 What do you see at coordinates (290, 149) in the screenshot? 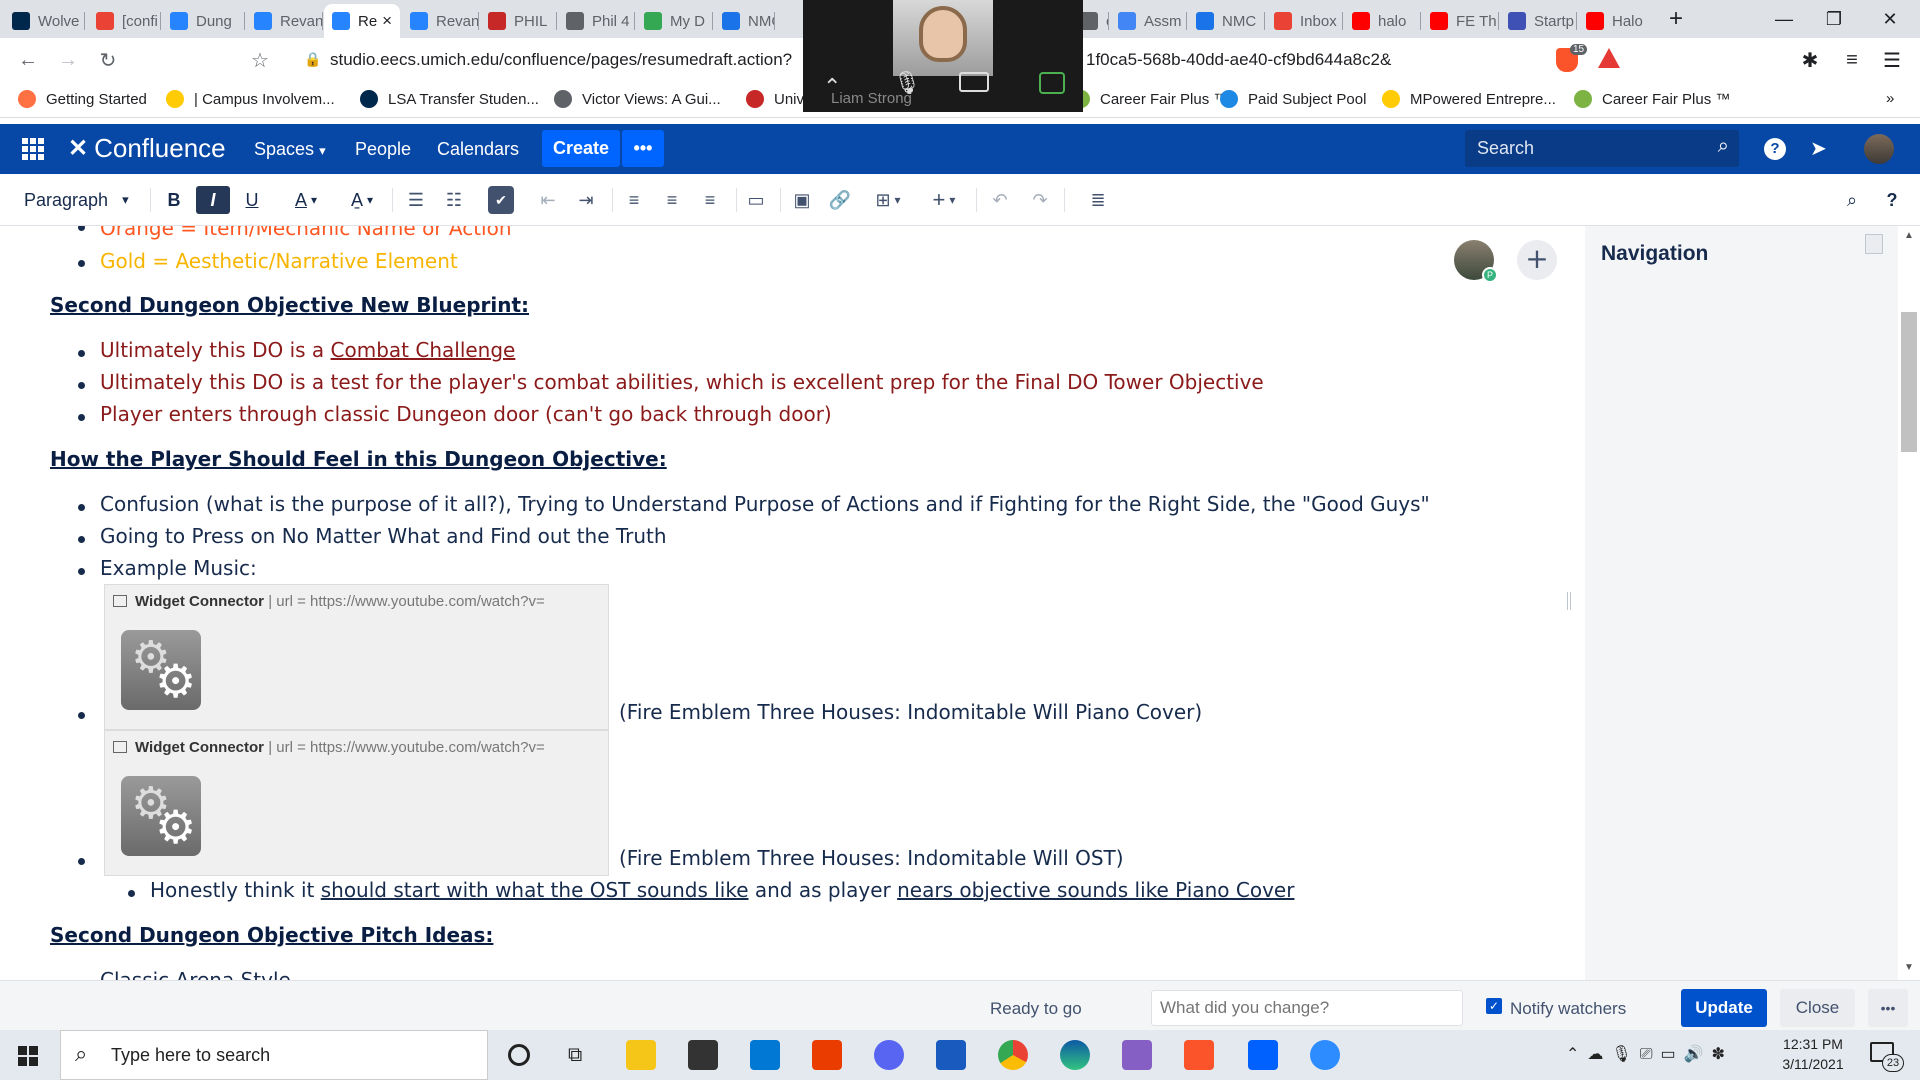
I see `spaces-menu: Spaces ▾` at bounding box center [290, 149].